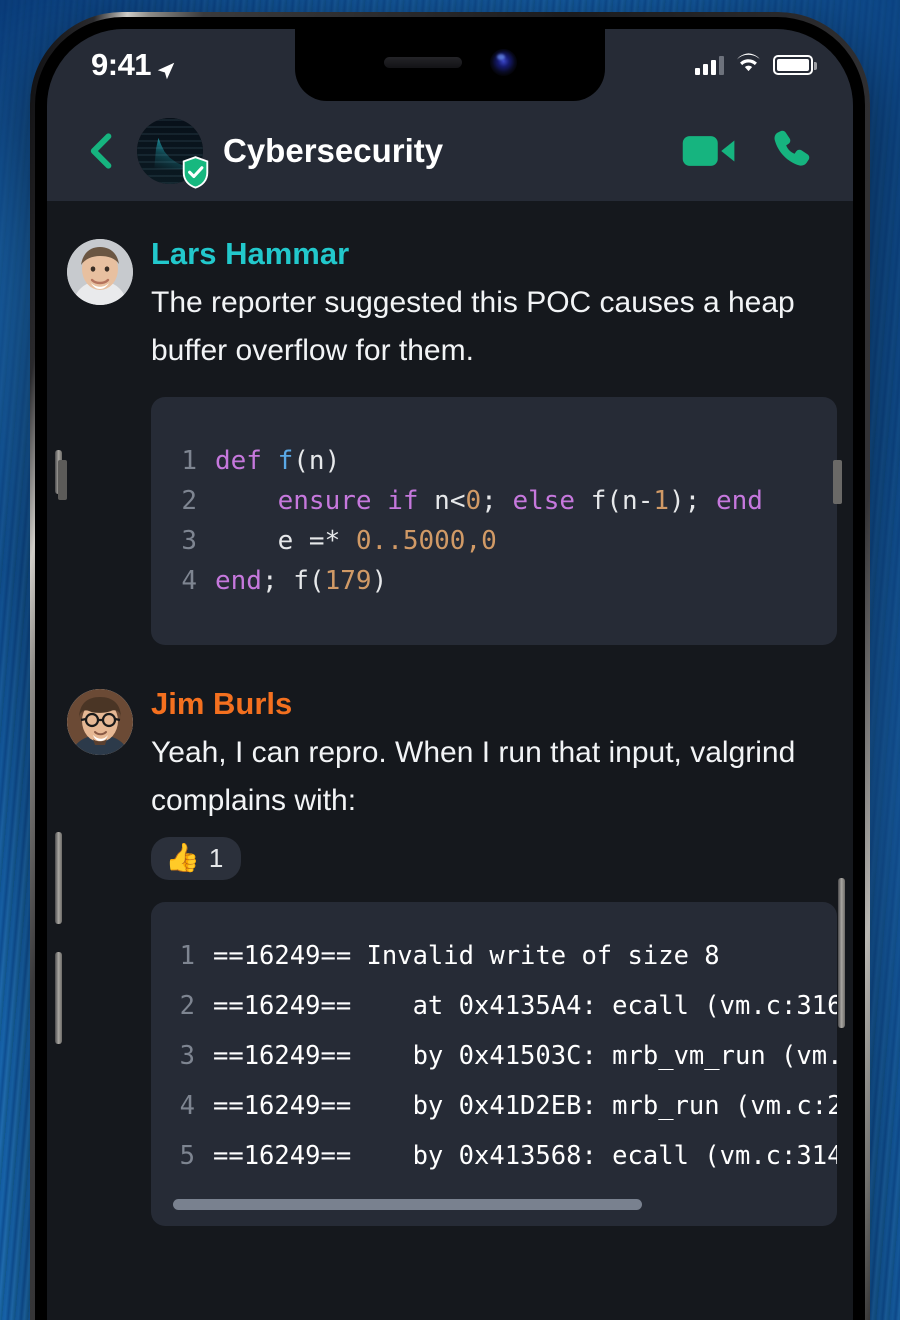  Describe the element at coordinates (407, 1205) in the screenshot. I see `horizontal-scrollbar-thumb` at that location.